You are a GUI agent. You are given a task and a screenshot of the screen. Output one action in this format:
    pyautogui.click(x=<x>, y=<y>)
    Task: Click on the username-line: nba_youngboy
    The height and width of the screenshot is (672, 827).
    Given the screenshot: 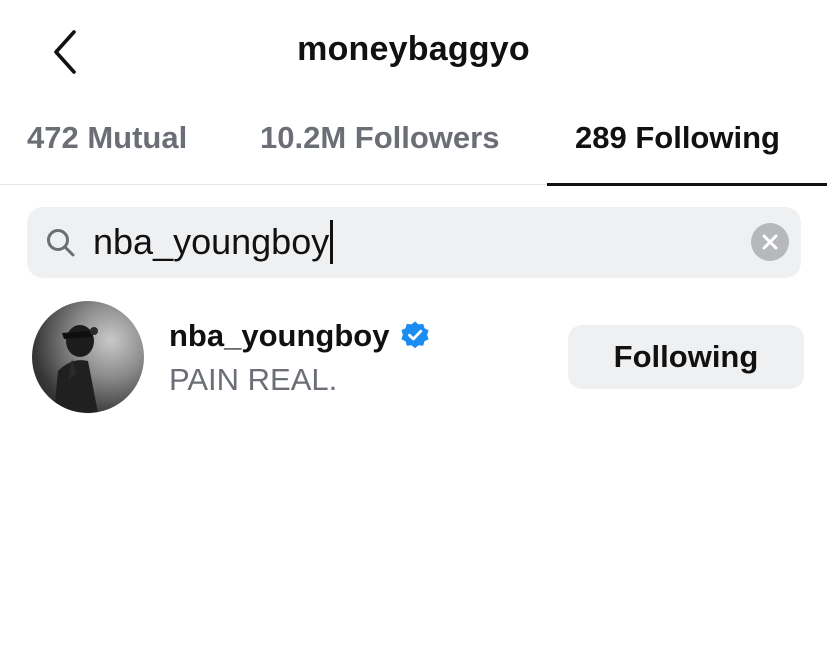 What is the action you would take?
    pyautogui.click(x=300, y=336)
    